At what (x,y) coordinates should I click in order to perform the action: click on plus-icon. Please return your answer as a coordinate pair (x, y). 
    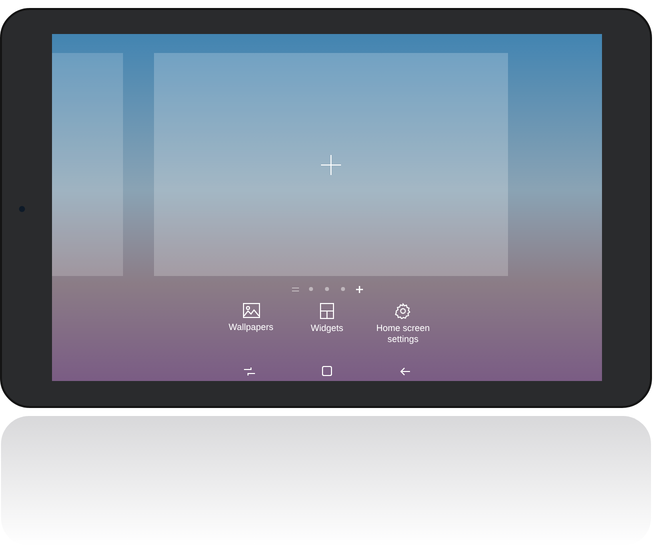
    Looking at the image, I should click on (331, 164).